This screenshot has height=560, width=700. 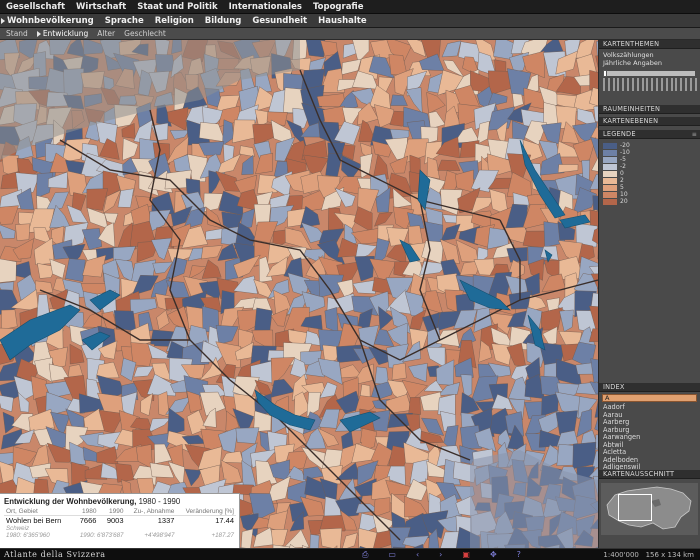 What do you see at coordinates (35, 7) in the screenshot?
I see `nav-gesellschaft: Gesellschaft` at bounding box center [35, 7].